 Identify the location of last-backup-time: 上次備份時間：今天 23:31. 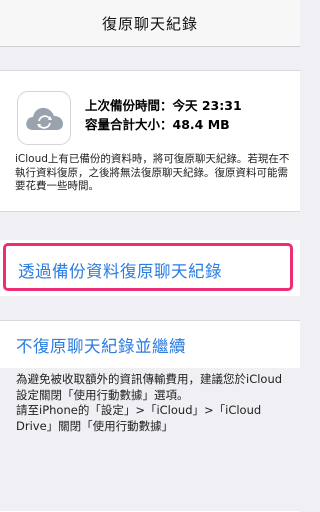
(163, 105).